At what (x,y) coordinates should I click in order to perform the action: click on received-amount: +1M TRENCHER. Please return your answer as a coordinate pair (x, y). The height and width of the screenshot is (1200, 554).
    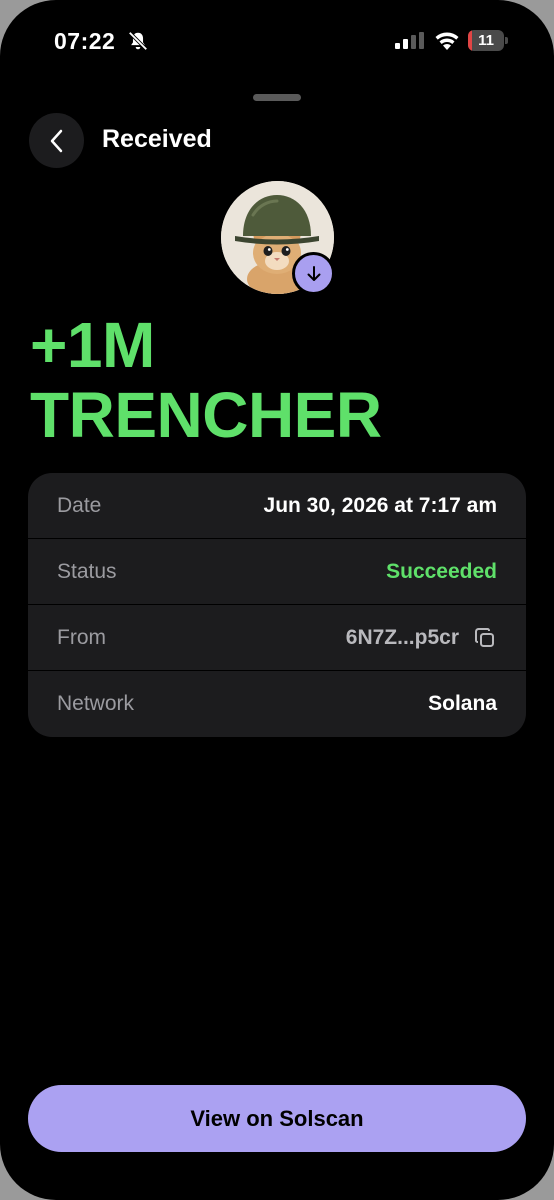
    Looking at the image, I should click on (206, 380).